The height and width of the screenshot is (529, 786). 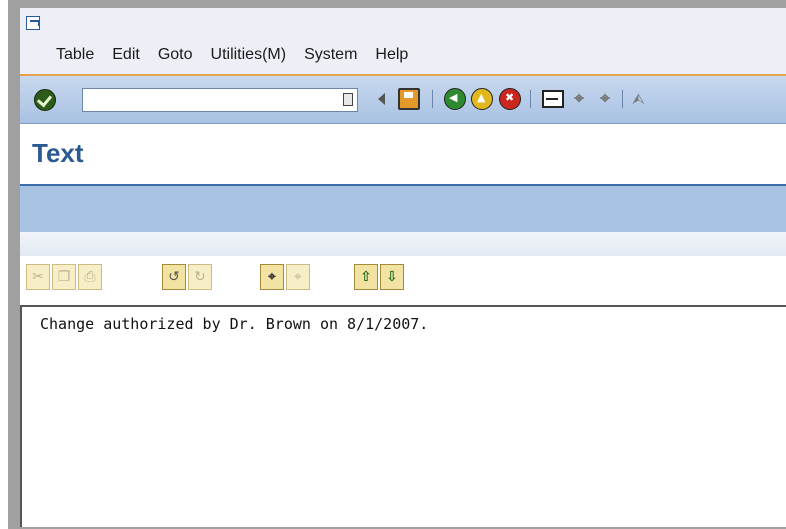 What do you see at coordinates (330, 55) in the screenshot?
I see `menu-system: System` at bounding box center [330, 55].